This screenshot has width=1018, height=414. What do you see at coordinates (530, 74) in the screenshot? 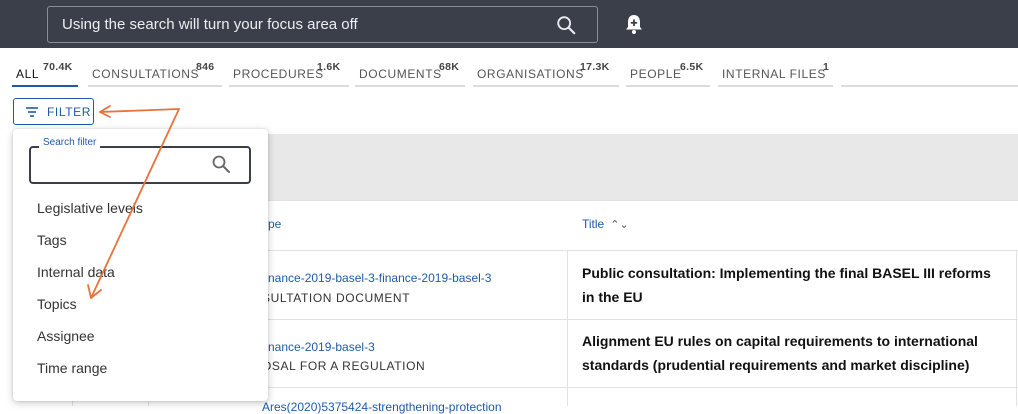
I see `tab-label: ORGANISATIONS` at bounding box center [530, 74].